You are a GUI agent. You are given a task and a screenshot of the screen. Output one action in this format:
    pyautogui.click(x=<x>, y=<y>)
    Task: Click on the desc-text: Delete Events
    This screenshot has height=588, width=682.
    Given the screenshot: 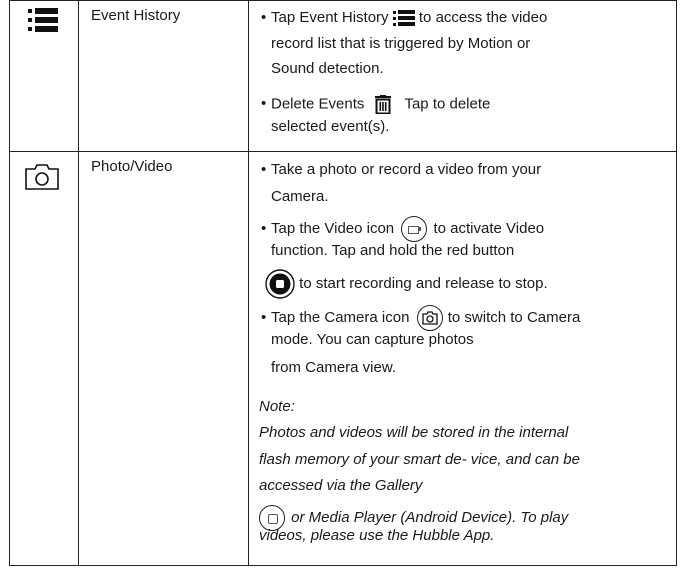 What is the action you would take?
    pyautogui.click(x=318, y=104)
    